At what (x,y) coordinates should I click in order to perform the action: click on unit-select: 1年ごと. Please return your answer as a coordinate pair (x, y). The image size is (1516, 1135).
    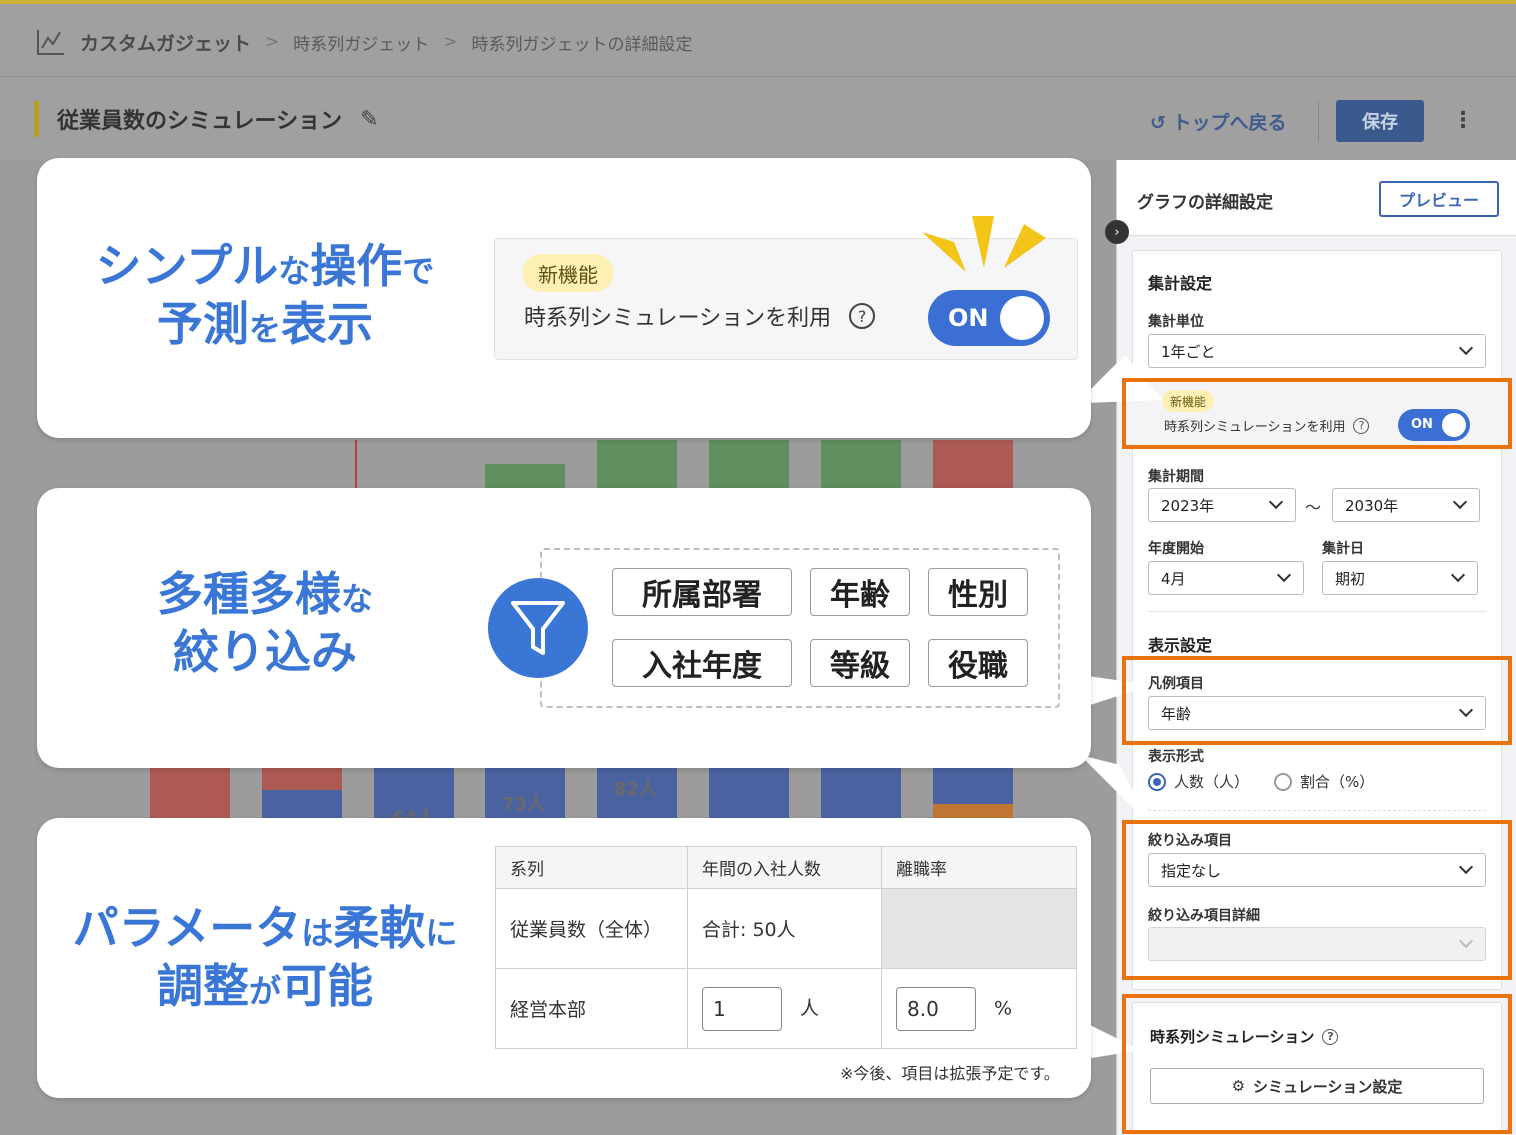
    Looking at the image, I should click on (1317, 351).